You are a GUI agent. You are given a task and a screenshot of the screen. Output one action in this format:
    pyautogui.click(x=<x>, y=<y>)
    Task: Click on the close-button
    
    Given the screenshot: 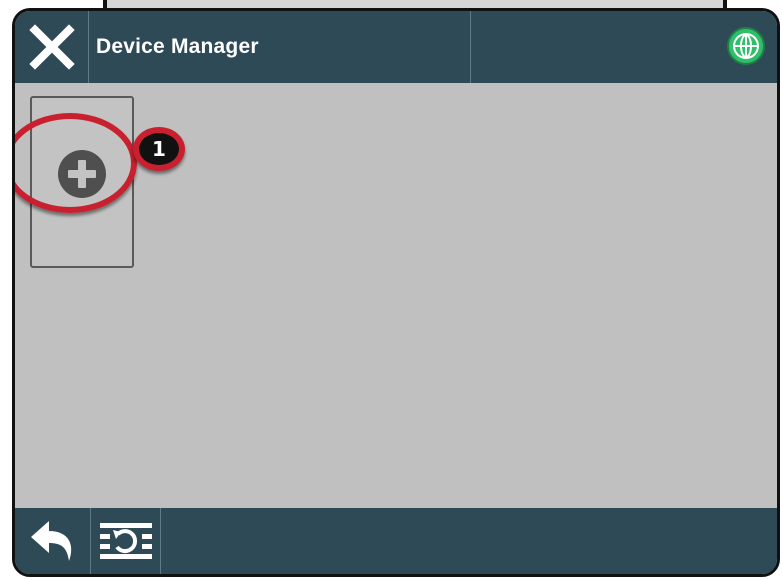 What is the action you would take?
    pyautogui.click(x=52, y=47)
    